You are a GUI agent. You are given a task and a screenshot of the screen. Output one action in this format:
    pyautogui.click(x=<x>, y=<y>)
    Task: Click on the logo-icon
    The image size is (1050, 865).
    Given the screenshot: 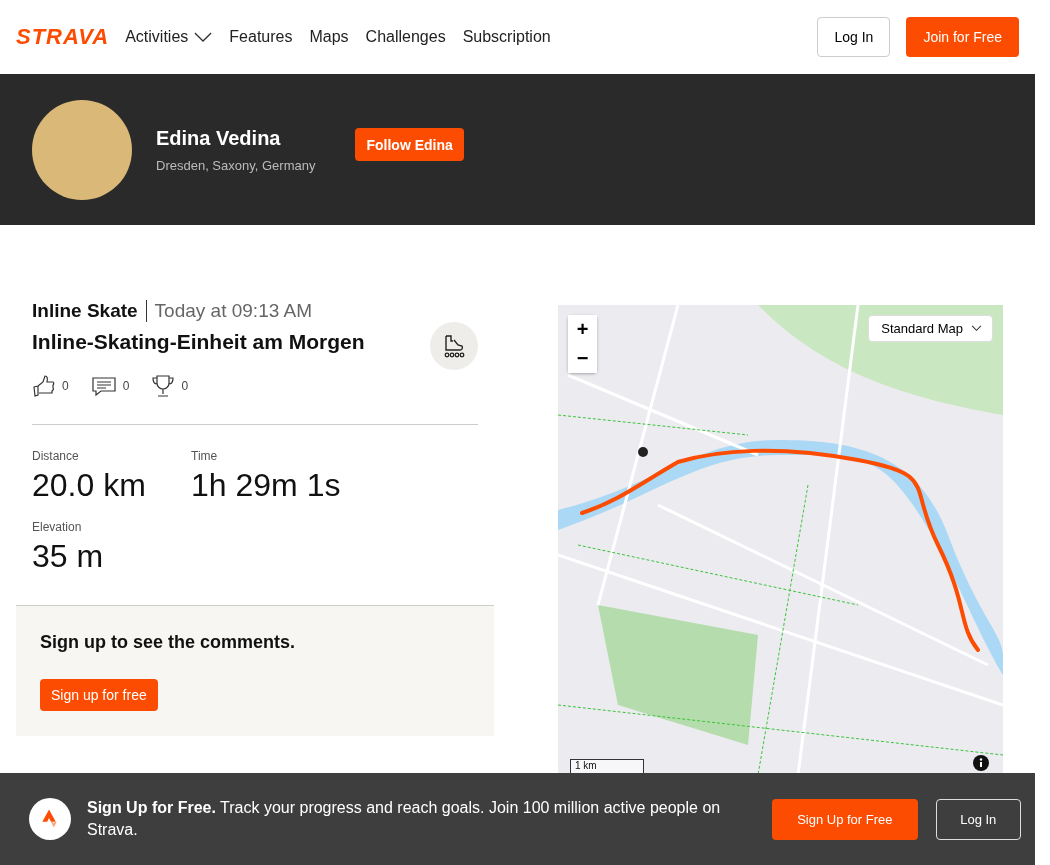 What is the action you would take?
    pyautogui.click(x=50, y=819)
    